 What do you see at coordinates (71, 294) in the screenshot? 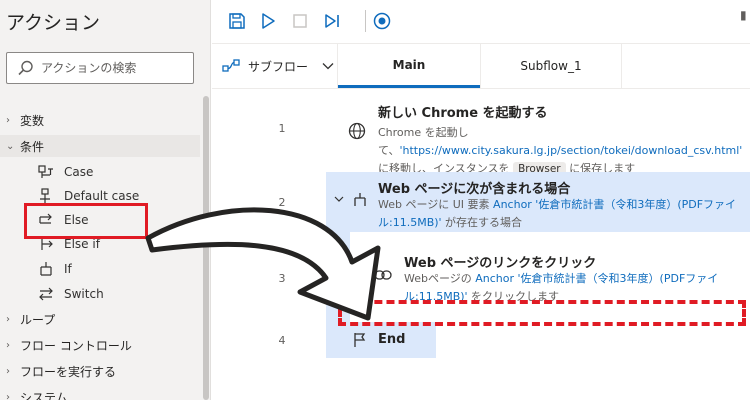
I see `action-switch: Switch` at bounding box center [71, 294].